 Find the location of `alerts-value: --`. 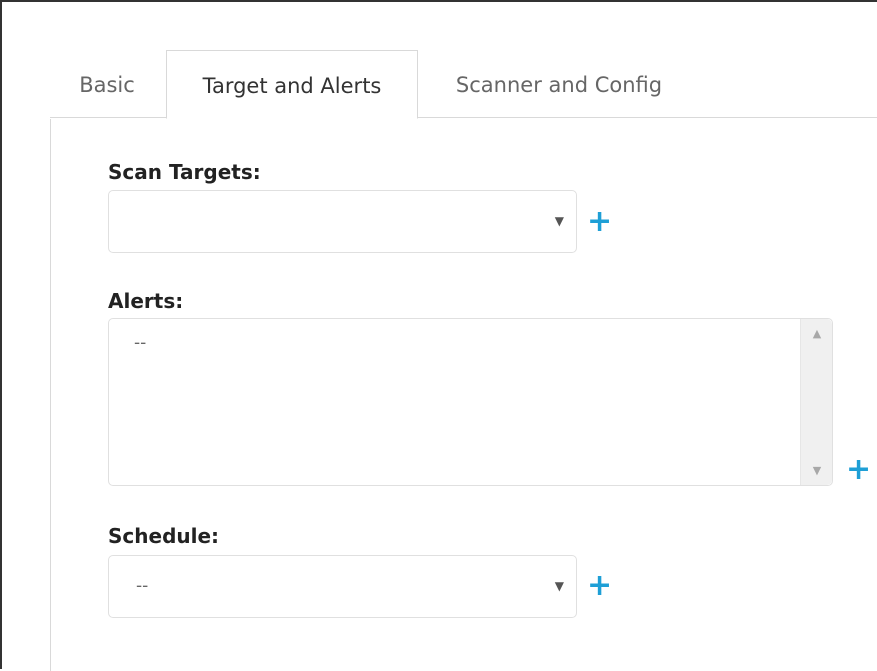

alerts-value: -- is located at coordinates (140, 343).